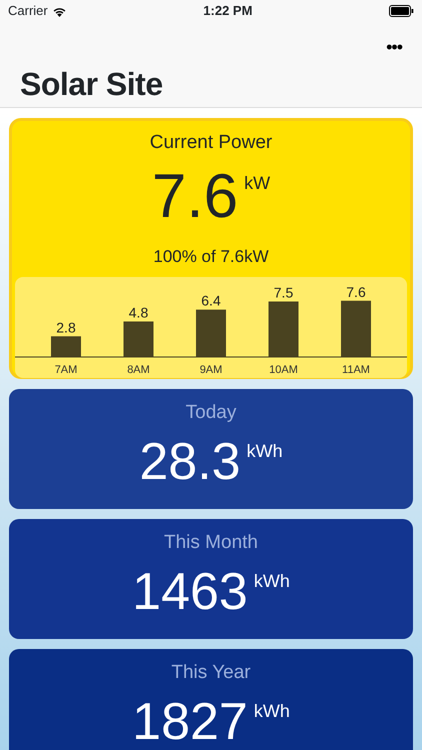  I want to click on status-time: 1:22 PM, so click(227, 11).